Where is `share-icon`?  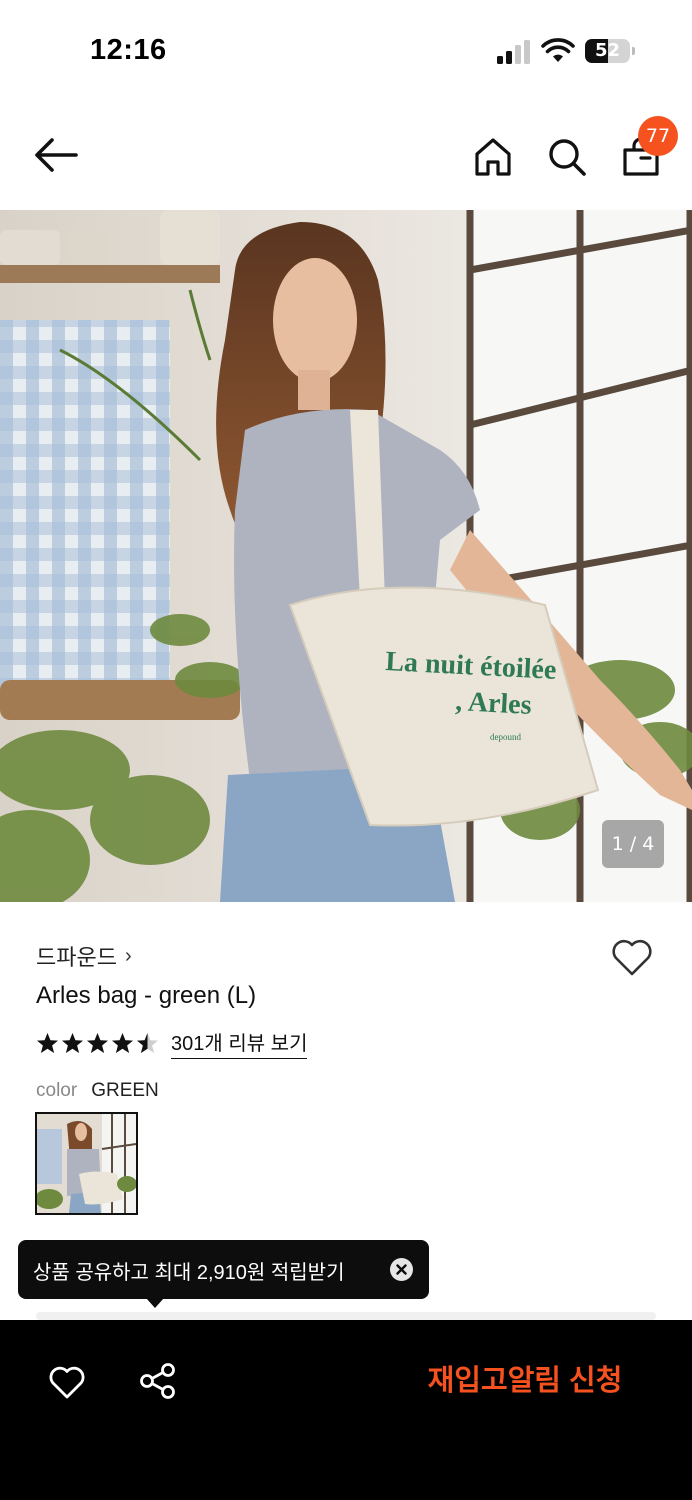 share-icon is located at coordinates (158, 1381).